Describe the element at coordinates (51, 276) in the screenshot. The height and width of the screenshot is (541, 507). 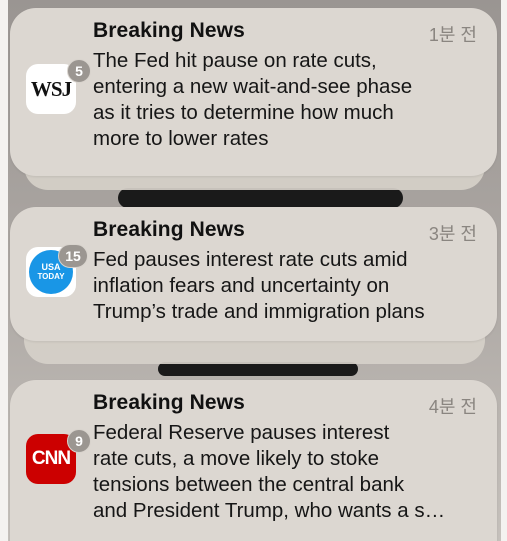
I see `usa-today-logo-text: TODAY` at that location.